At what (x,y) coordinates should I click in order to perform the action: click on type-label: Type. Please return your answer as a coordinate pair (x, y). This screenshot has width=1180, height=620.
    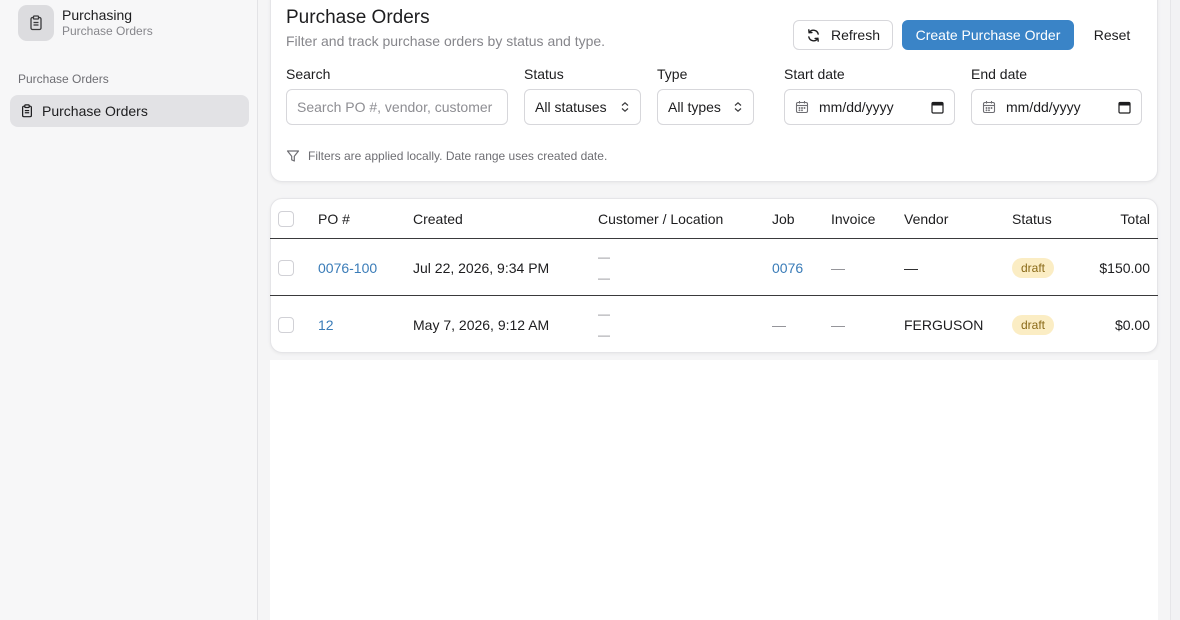
    Looking at the image, I should click on (672, 74).